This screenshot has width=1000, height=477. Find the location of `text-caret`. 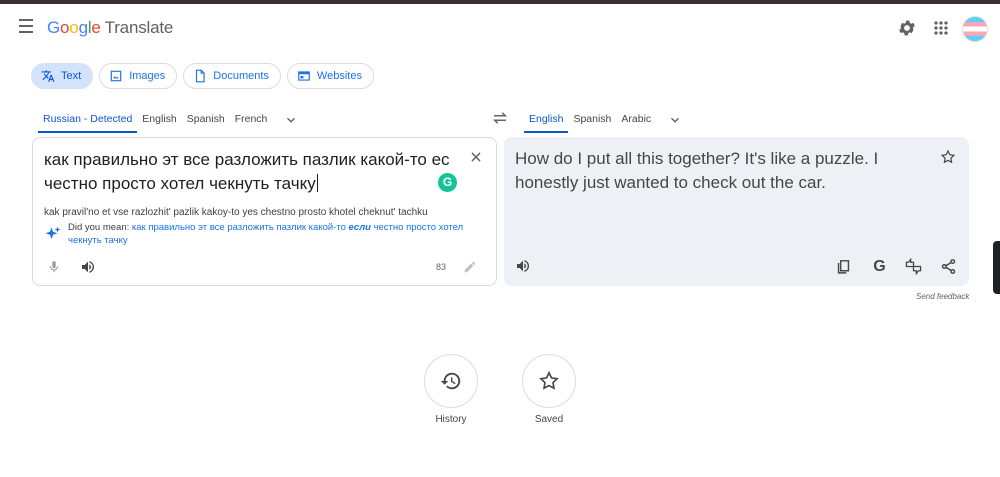

text-caret is located at coordinates (317, 183).